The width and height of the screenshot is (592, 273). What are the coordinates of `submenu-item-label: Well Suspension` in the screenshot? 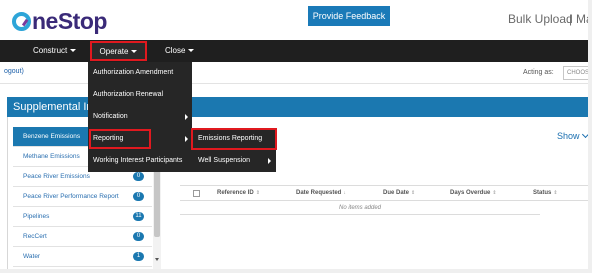 It's located at (224, 160).